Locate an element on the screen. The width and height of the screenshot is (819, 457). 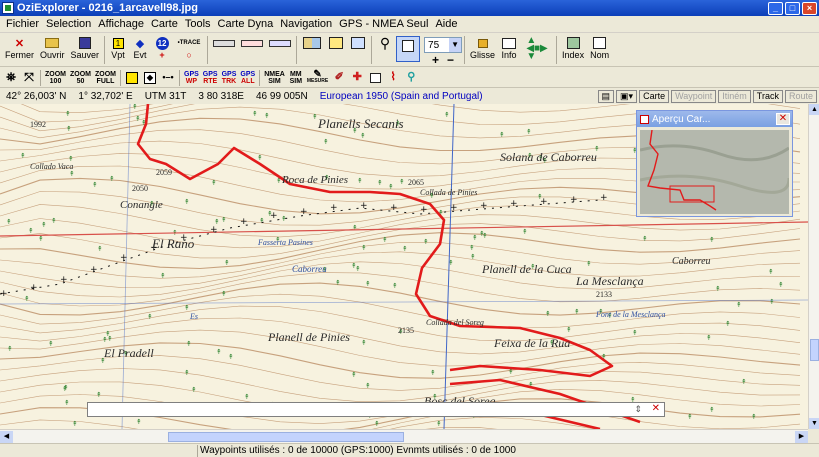
toolbar-separator is located at coordinates (179, 77).